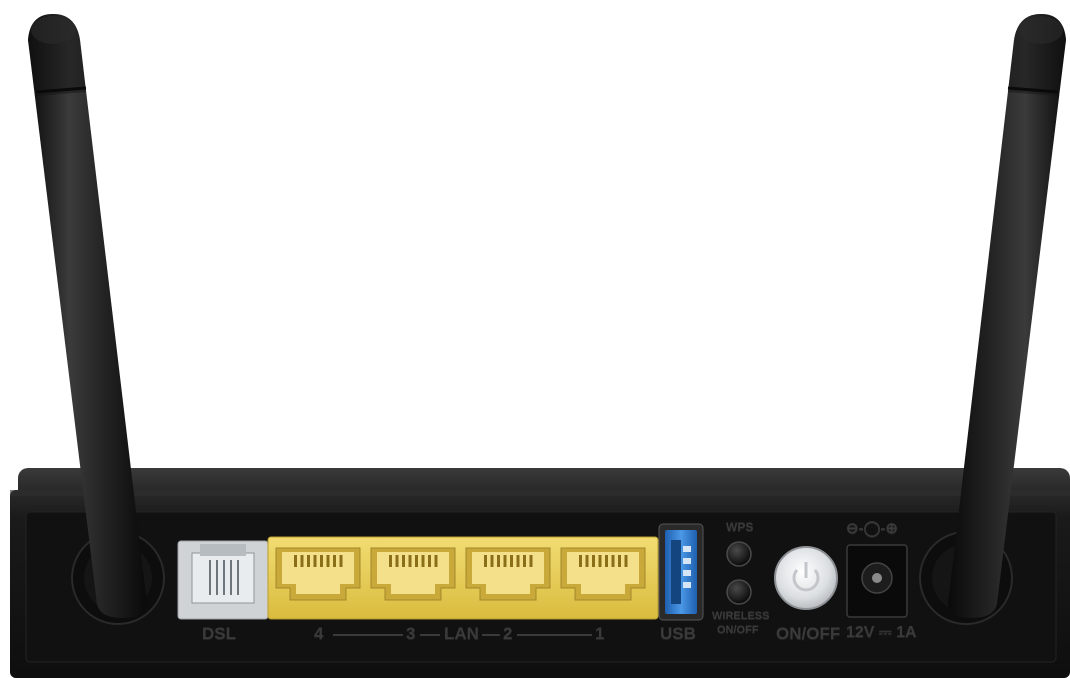  What do you see at coordinates (319, 633) in the screenshot?
I see `lan-4-label: 4` at bounding box center [319, 633].